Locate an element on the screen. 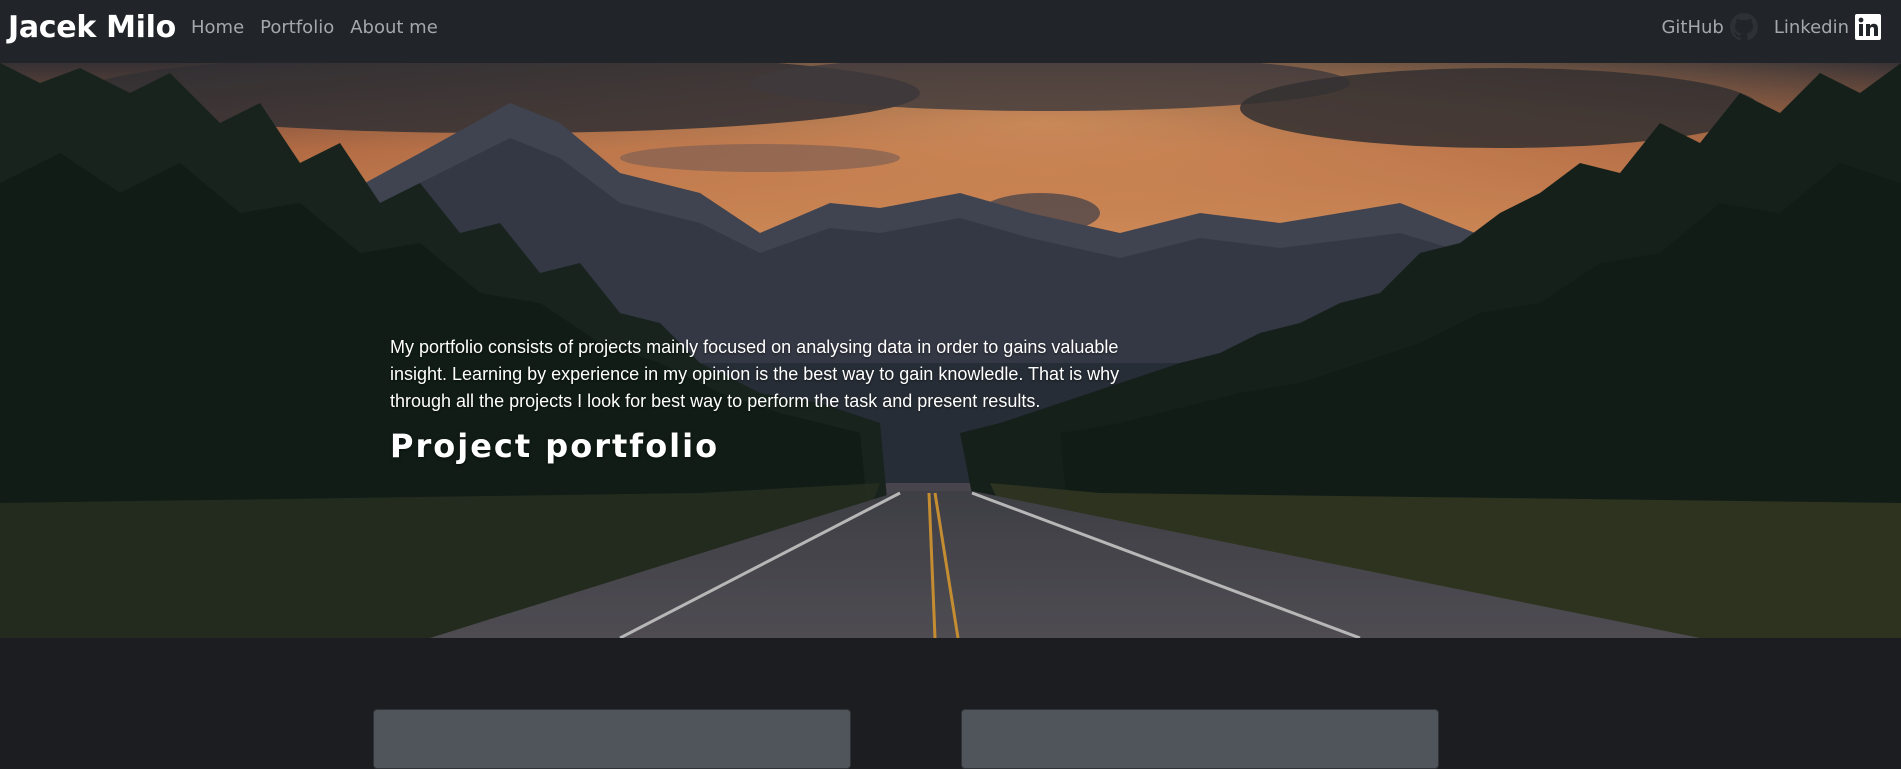  linkedin-link: Linkedin is located at coordinates (1827, 27).